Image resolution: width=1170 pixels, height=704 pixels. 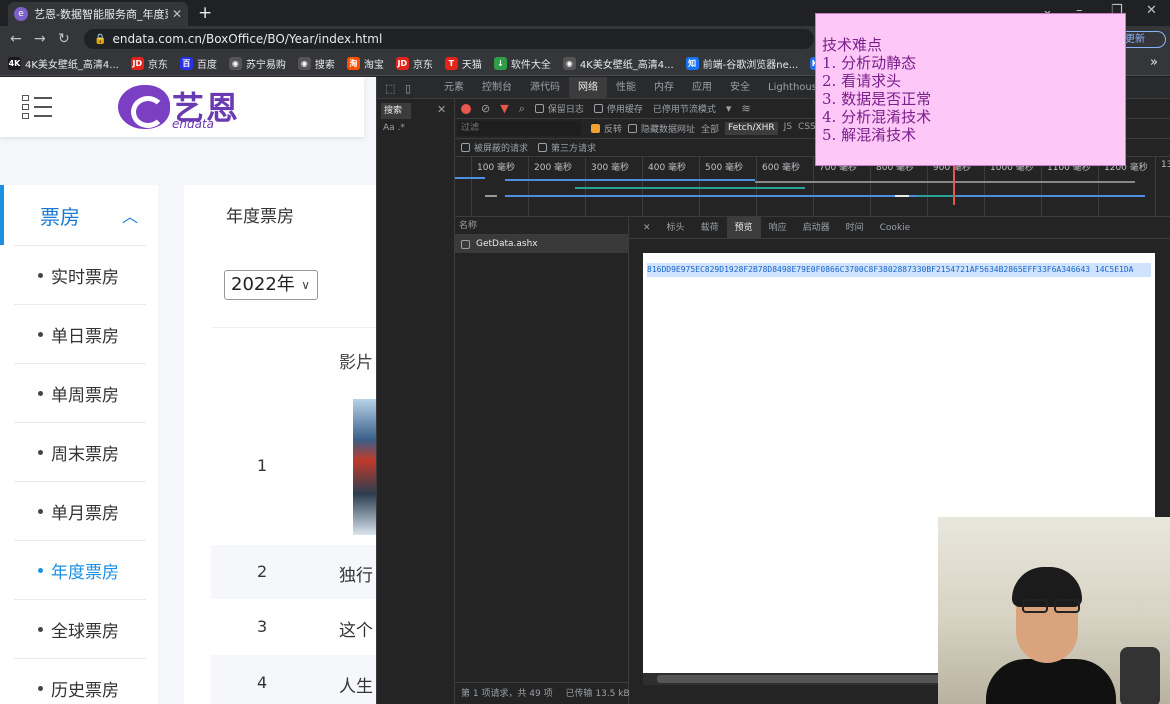 What do you see at coordinates (541, 244) in the screenshot?
I see `request-row: GetData.ashx` at bounding box center [541, 244].